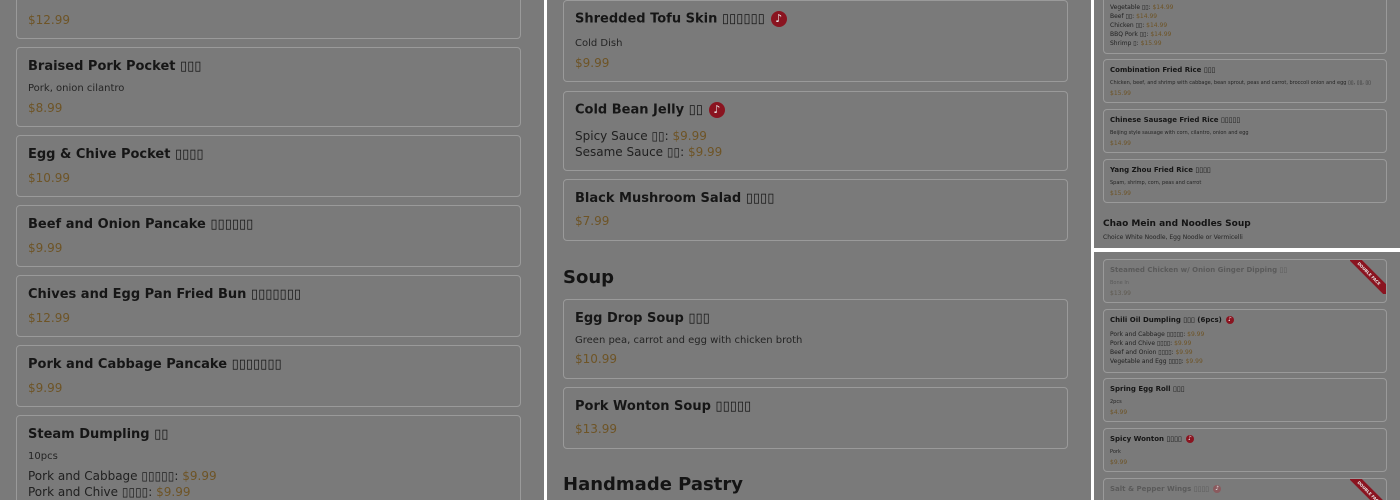 This screenshot has height=500, width=1400. What do you see at coordinates (1245, 400) in the screenshot?
I see `menu-item-card: Spring Egg Roll ▯▯▯ 2pcs $4.99` at bounding box center [1245, 400].